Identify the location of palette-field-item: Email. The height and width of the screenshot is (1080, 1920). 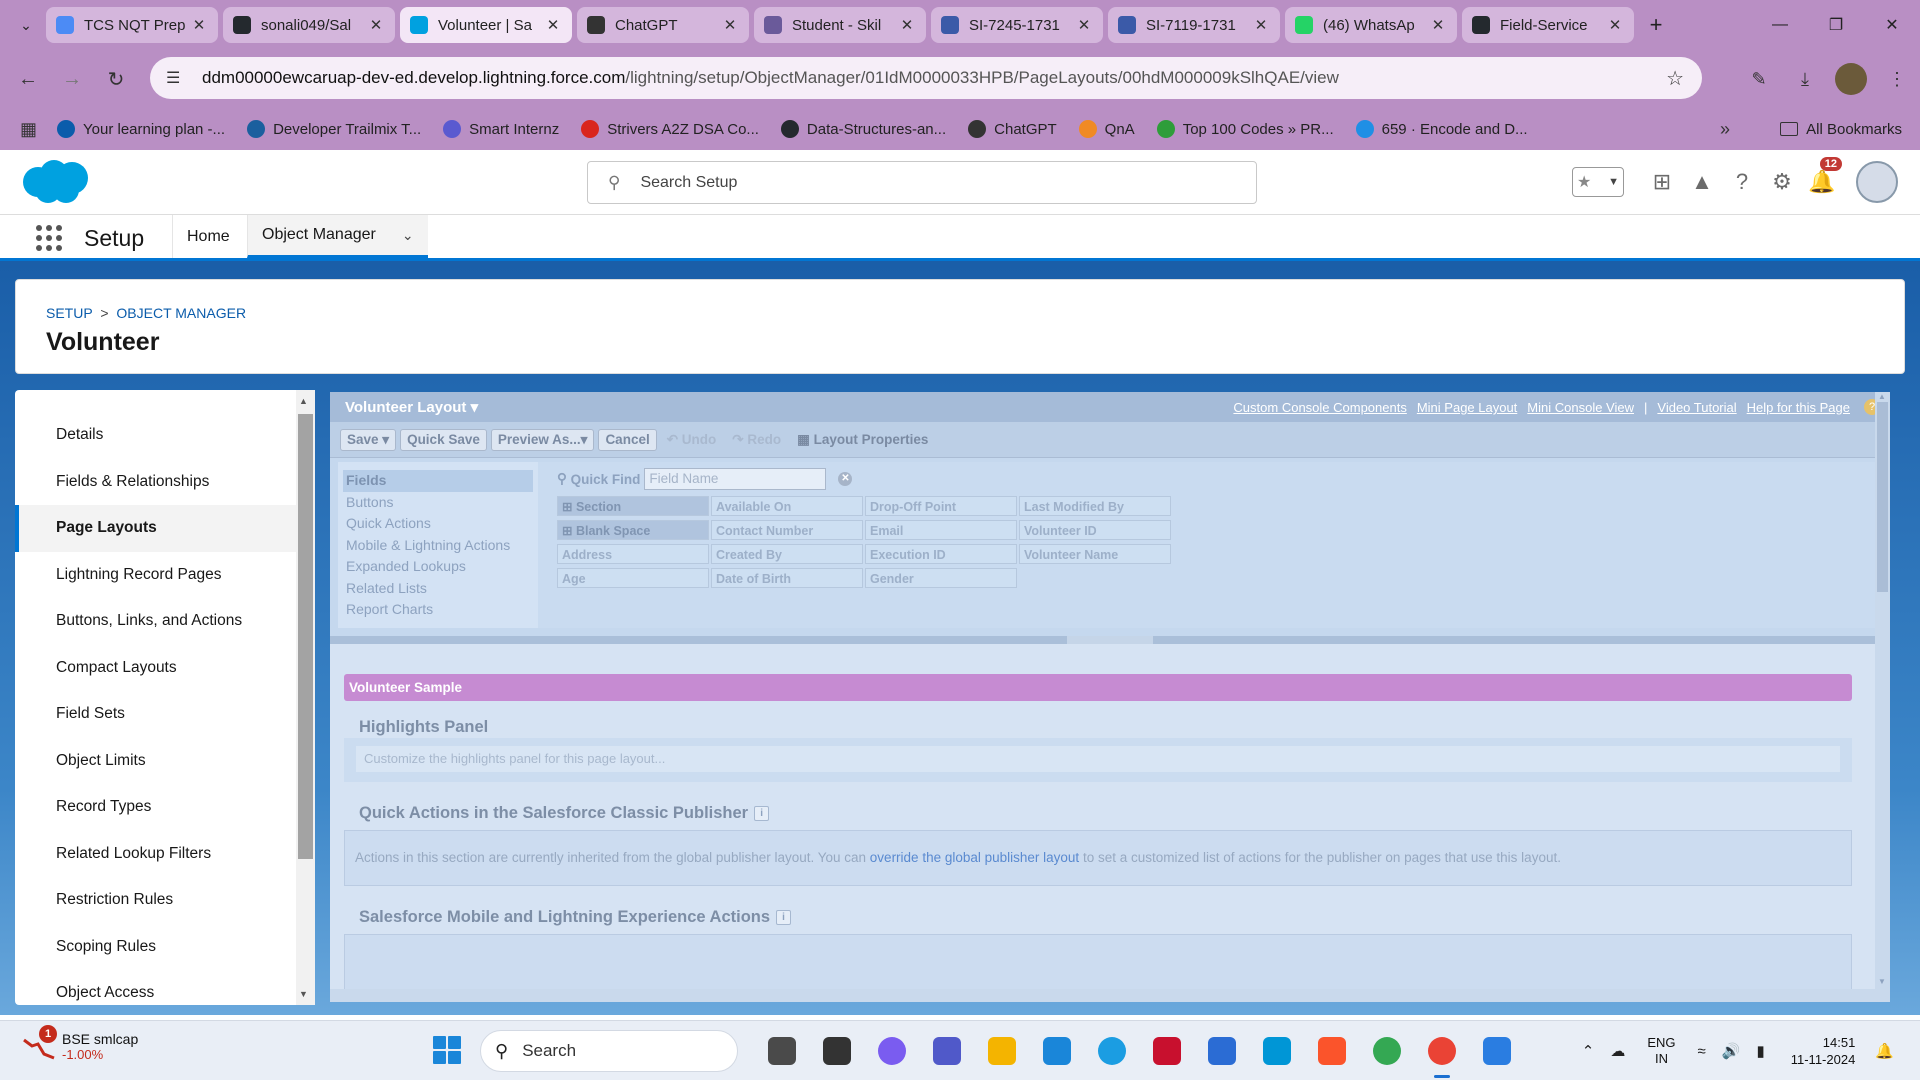
(941, 530).